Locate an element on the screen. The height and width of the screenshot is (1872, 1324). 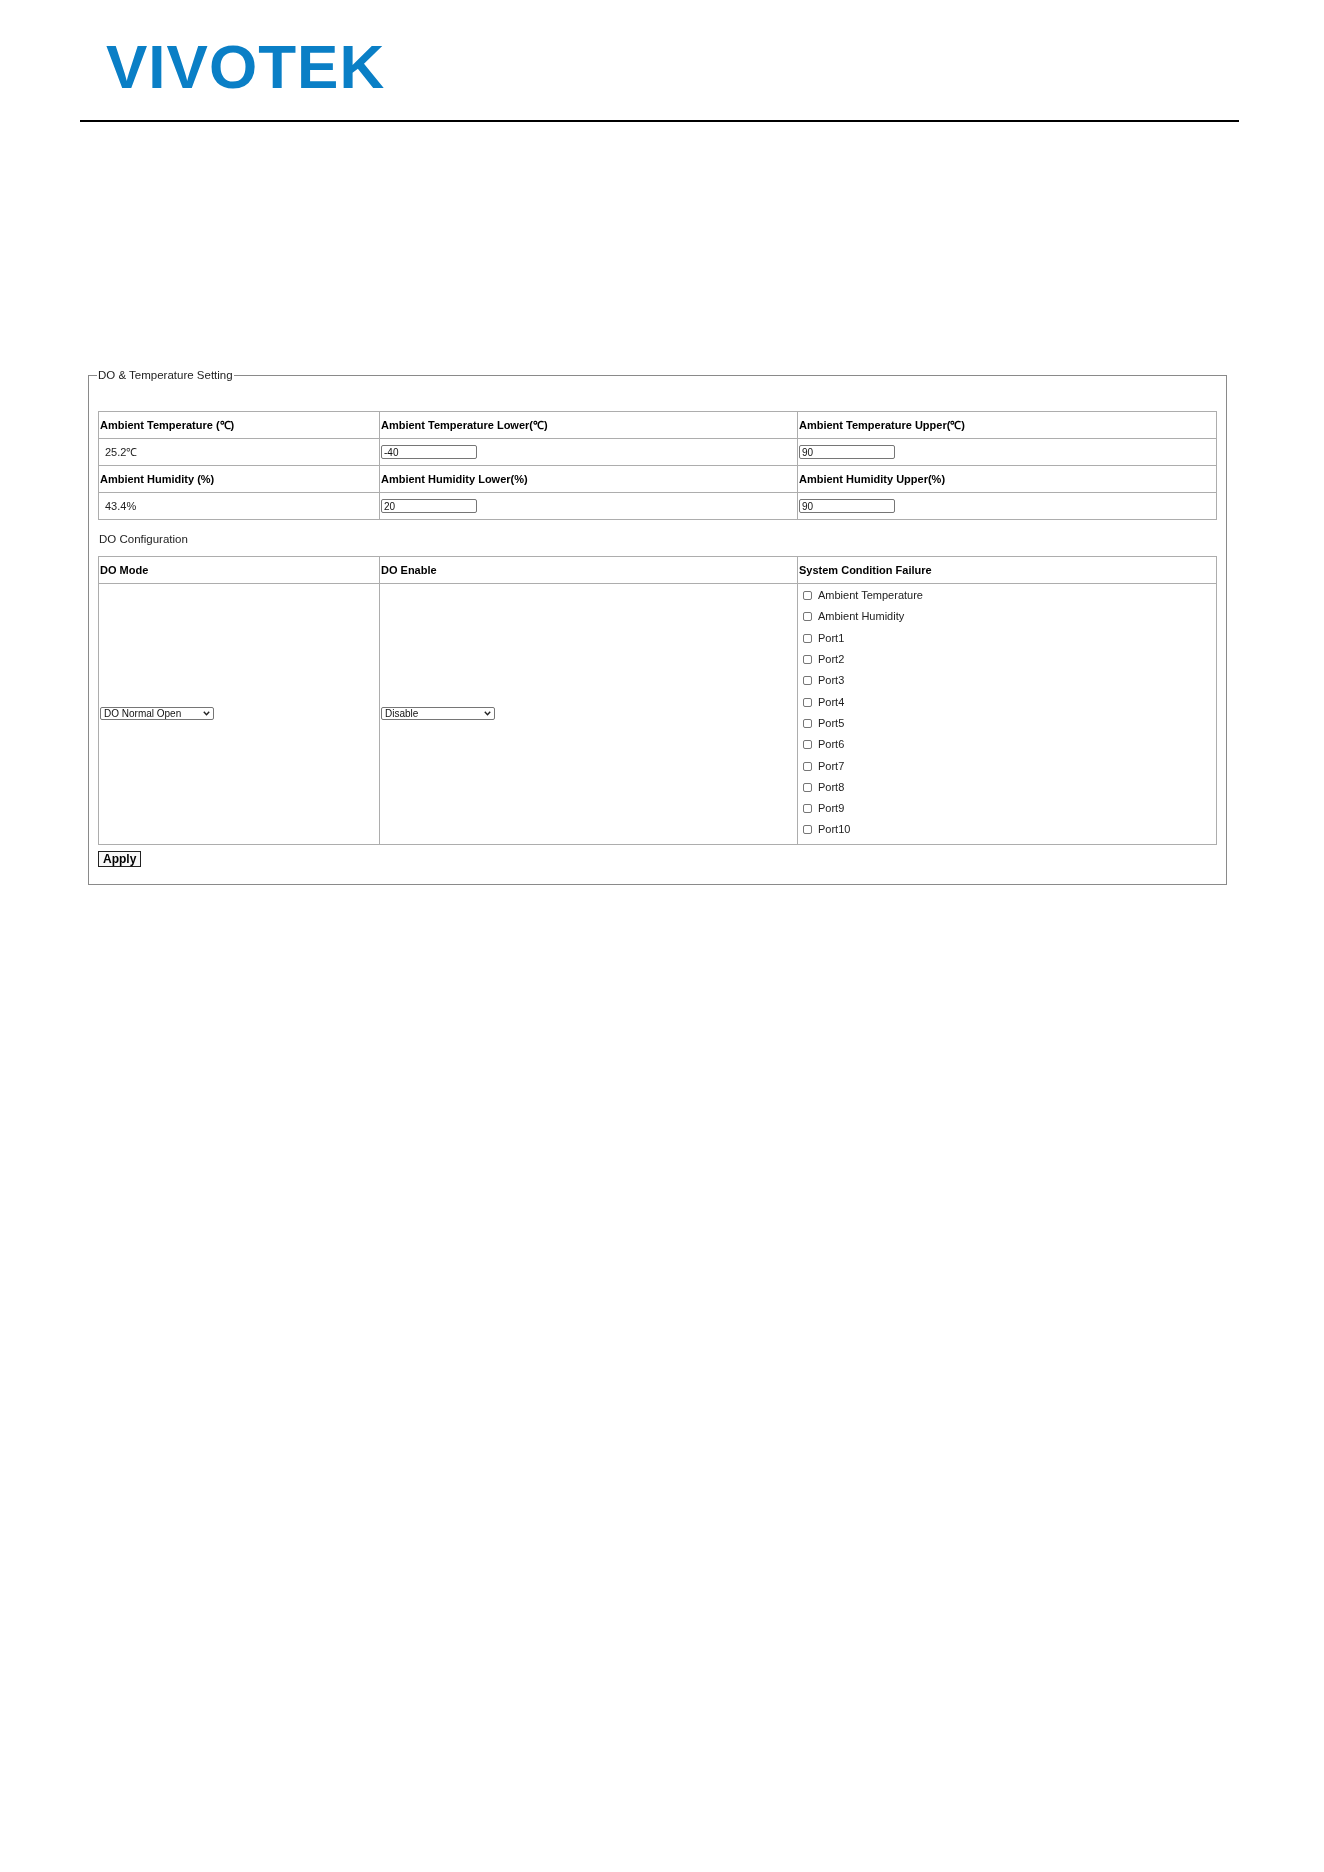
checkbox-label: Ambient Temperature is located at coordinates (870, 596).